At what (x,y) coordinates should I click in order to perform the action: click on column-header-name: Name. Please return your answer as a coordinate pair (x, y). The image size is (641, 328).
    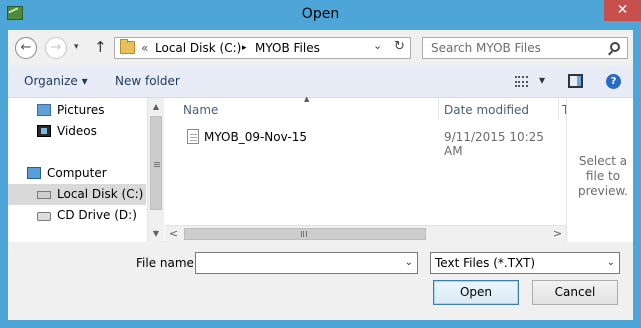
    Looking at the image, I should click on (200, 110).